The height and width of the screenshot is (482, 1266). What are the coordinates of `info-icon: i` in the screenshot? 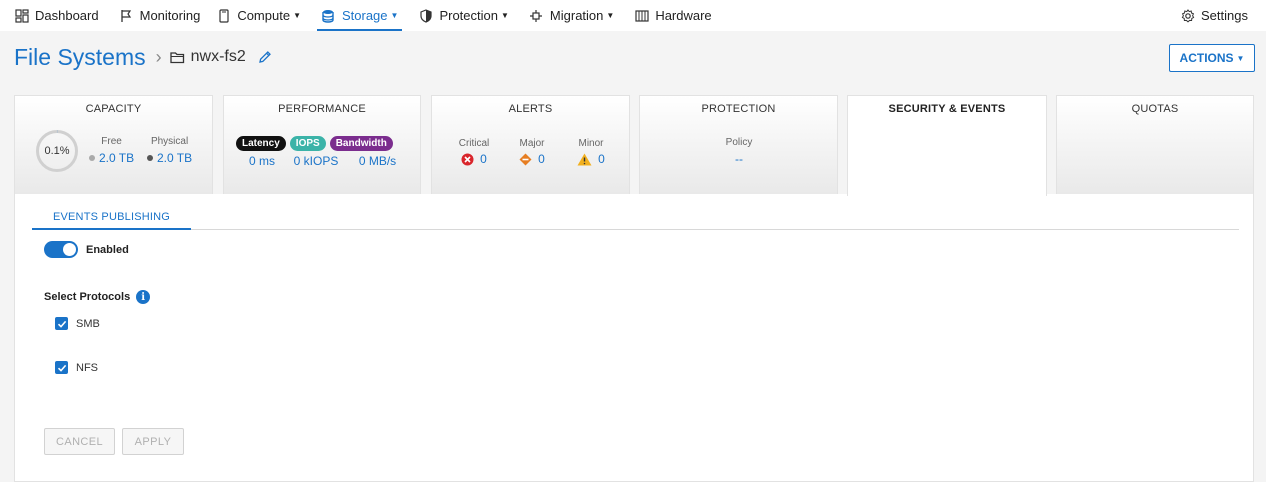 It's located at (143, 297).